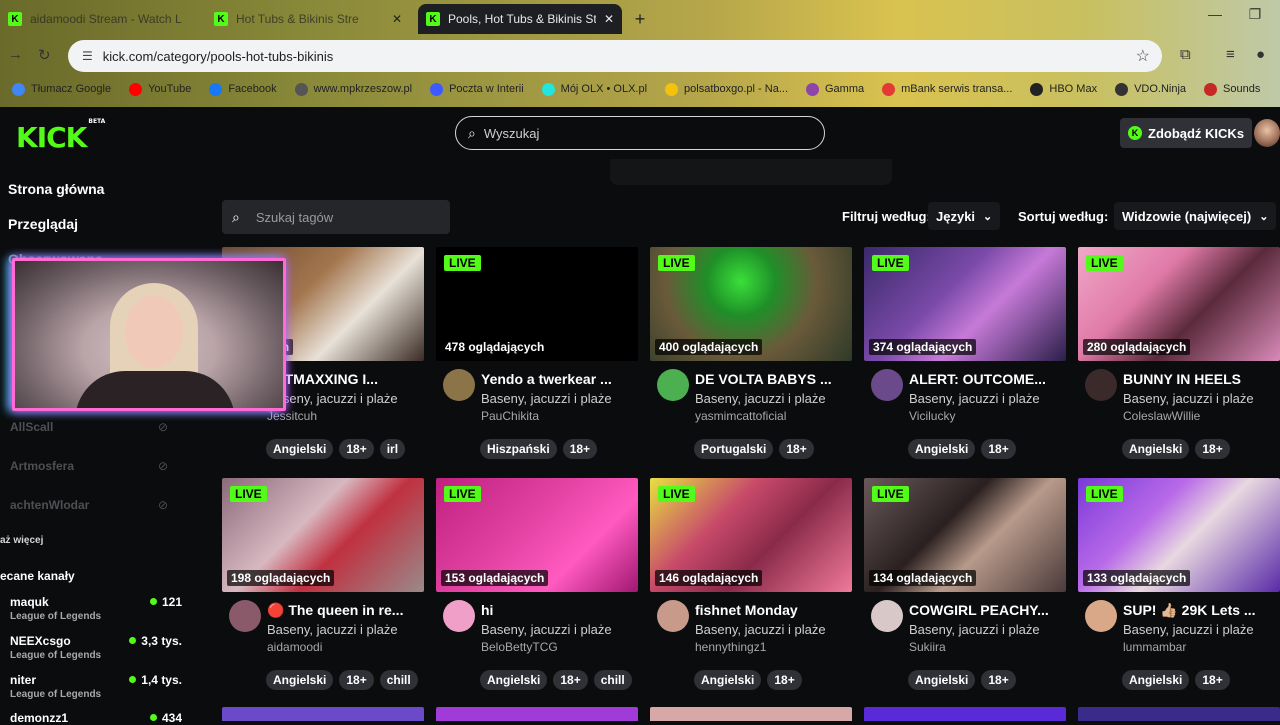 The width and height of the screenshot is (1280, 725). Describe the element at coordinates (100, 647) in the screenshot. I see `recommended-channel: NEEXcsgo League of Legends 3,3 tys.` at that location.